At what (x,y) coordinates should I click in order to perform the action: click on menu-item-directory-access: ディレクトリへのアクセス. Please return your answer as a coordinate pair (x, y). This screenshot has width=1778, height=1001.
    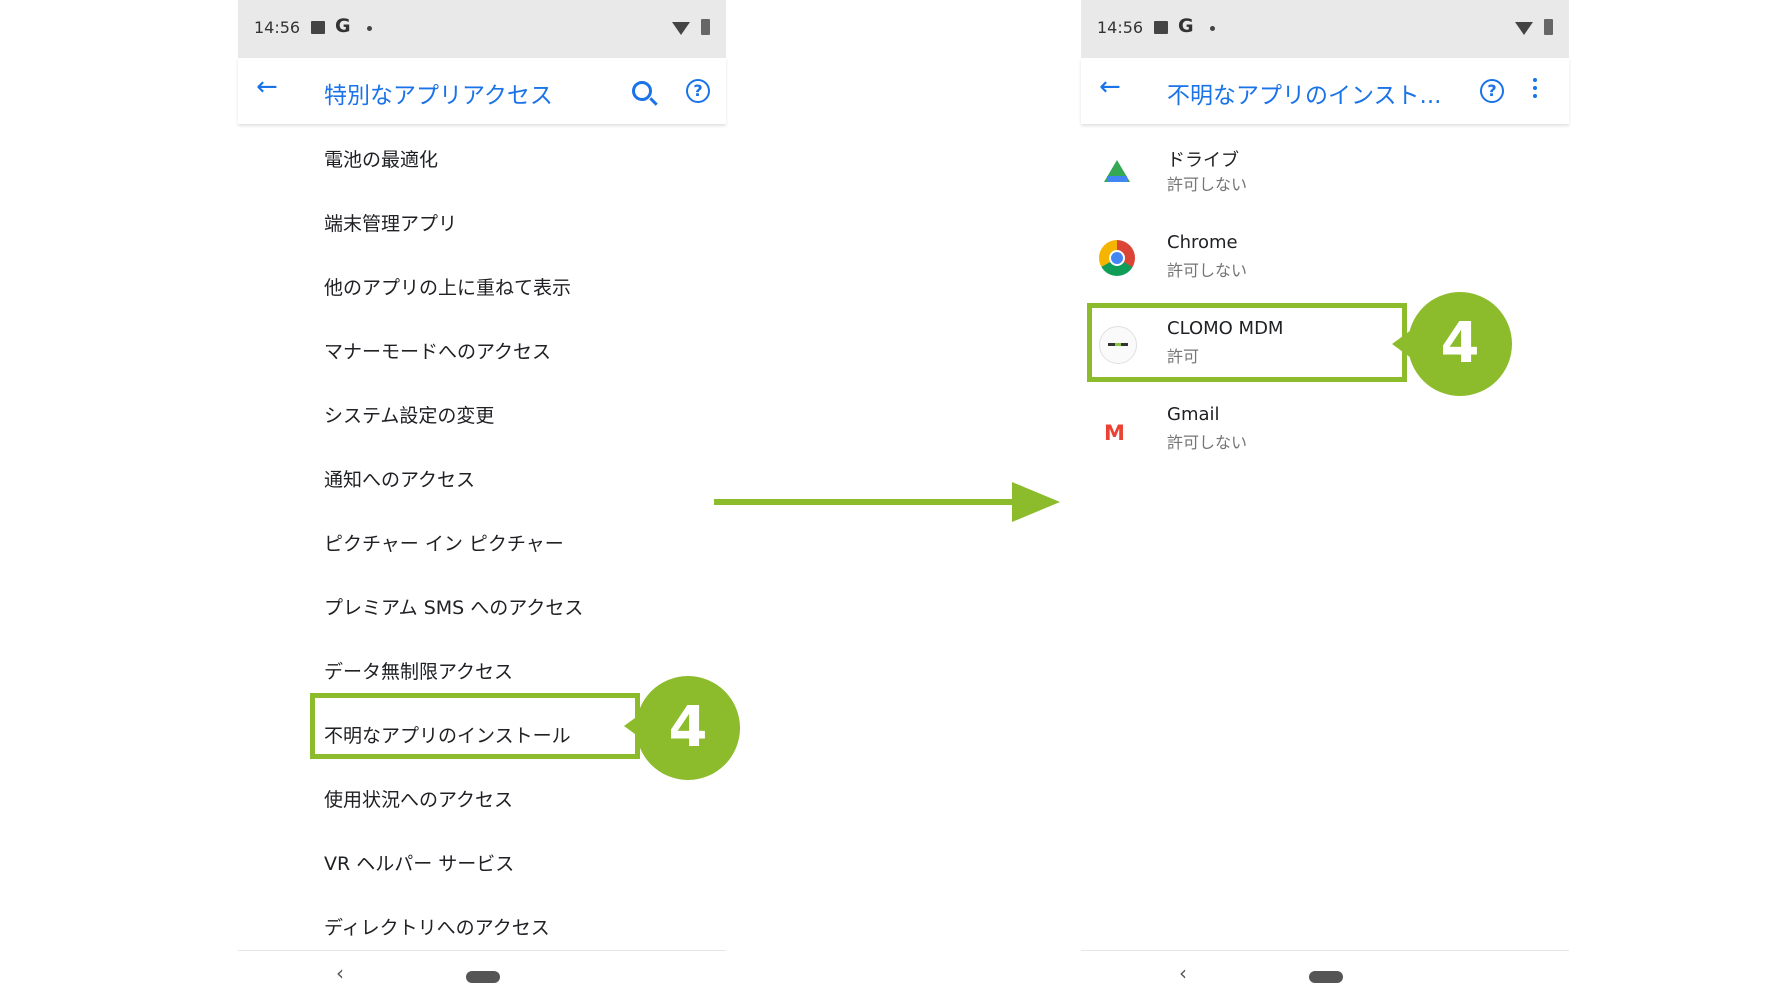
    Looking at the image, I should click on (437, 926).